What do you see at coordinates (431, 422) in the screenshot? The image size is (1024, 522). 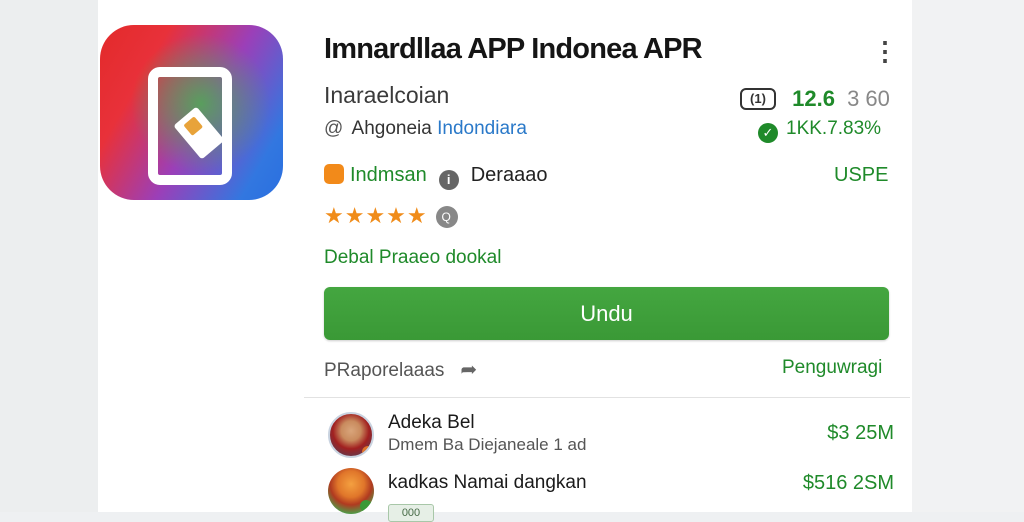 I see `list-item-name: Adeka Bel` at bounding box center [431, 422].